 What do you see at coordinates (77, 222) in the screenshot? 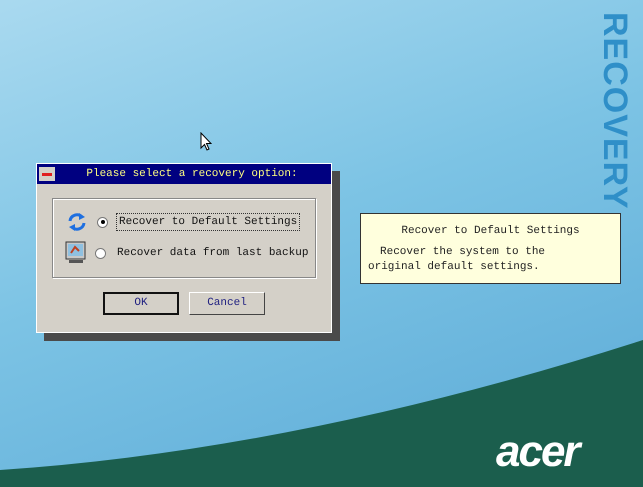
I see `refresh-arrows-icon` at bounding box center [77, 222].